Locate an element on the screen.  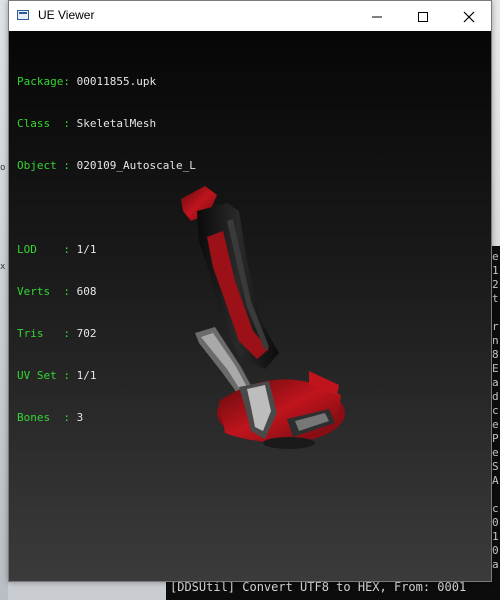
info-value: 00011855.upk is located at coordinates (116, 81).